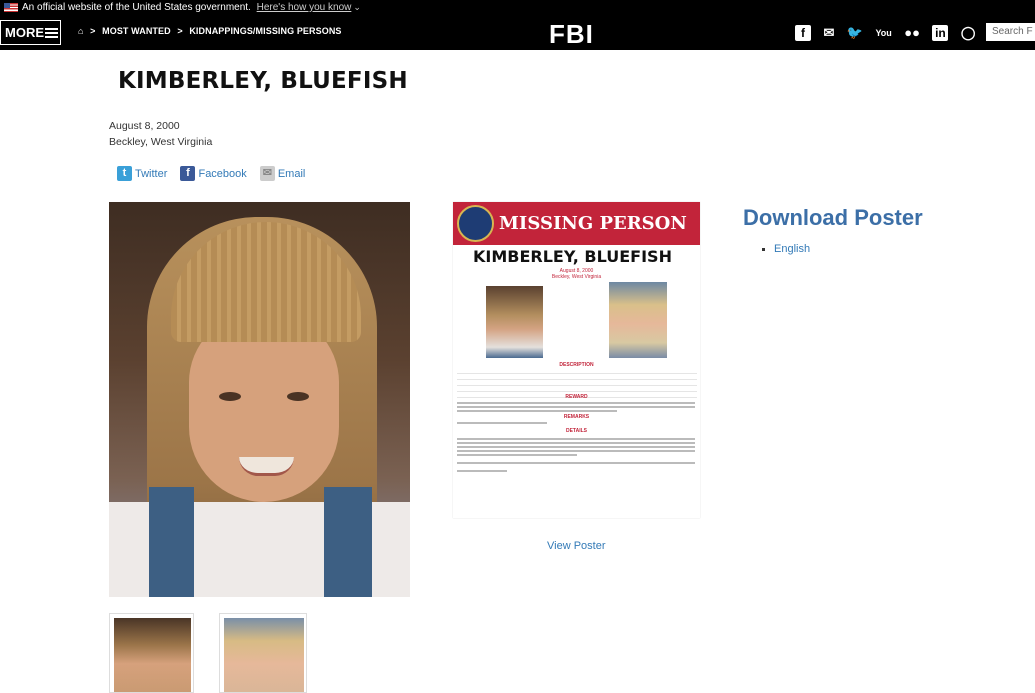 Image resolution: width=1035 pixels, height=693 pixels. I want to click on poster-section-remarks: REMARKS, so click(576, 417).